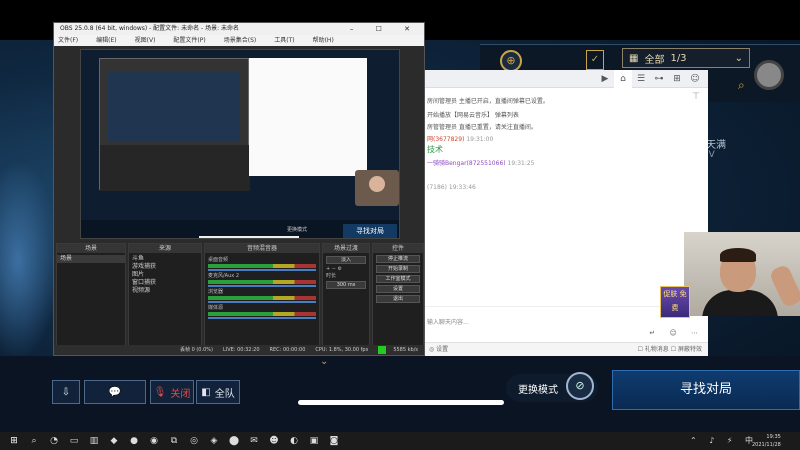 The image size is (800, 450). I want to click on region-dropdown: ▦ 全部 1/3 ⌄, so click(686, 58).